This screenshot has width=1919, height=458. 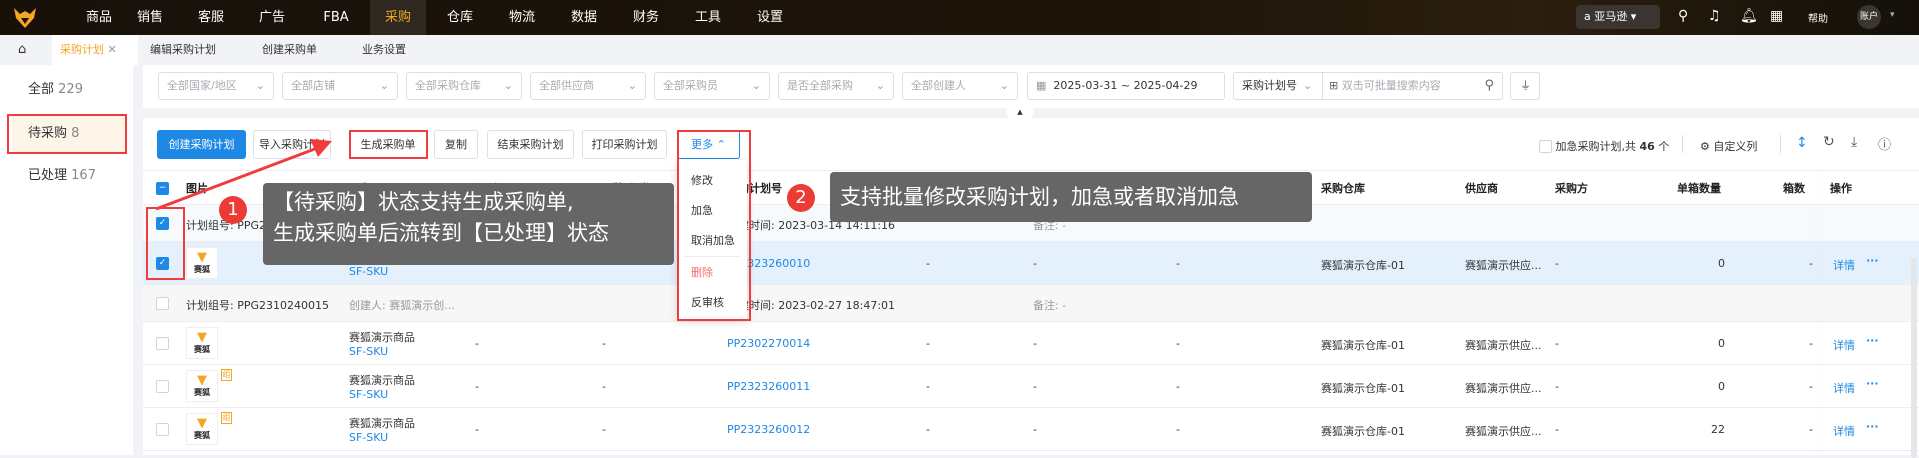 What do you see at coordinates (1869, 17) in the screenshot?
I see `account-avatar: 账户` at bounding box center [1869, 17].